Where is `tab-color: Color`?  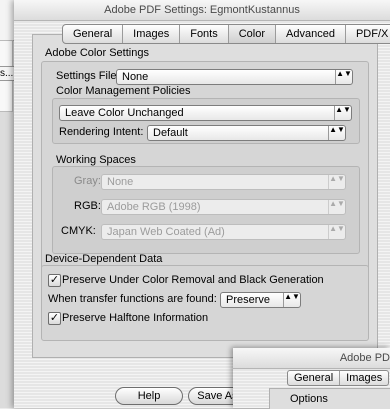
tab-color: Color is located at coordinates (252, 34).